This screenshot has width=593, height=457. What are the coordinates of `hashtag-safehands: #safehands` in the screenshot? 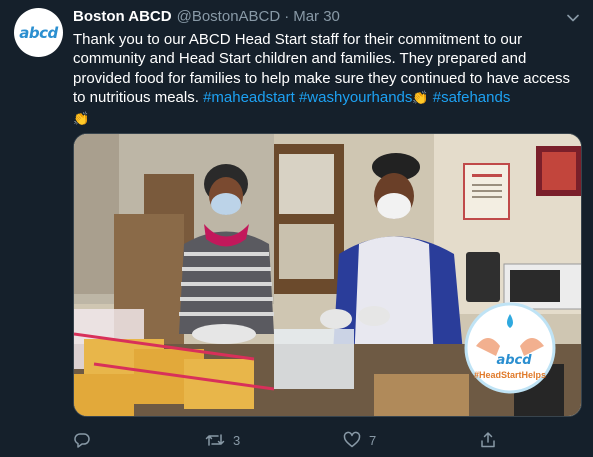 It's located at (472, 97).